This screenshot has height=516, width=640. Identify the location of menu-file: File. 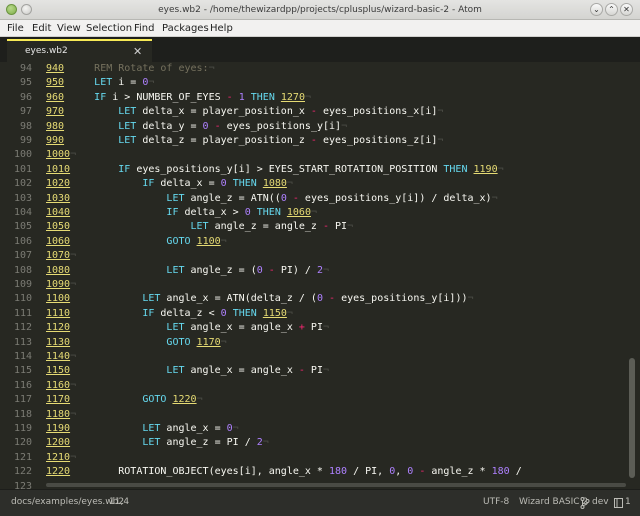
(15, 28).